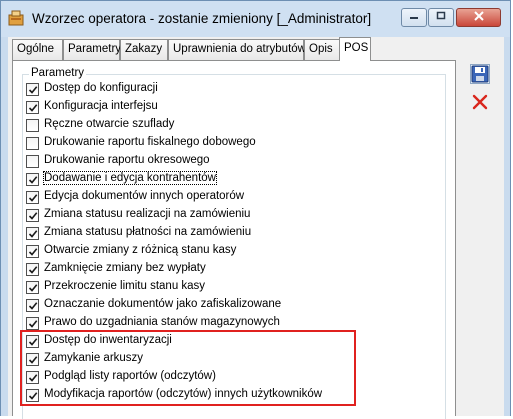 The image size is (513, 419). Describe the element at coordinates (239, 49) in the screenshot. I see `tab-label: Uprawnienia do atrybutów` at that location.